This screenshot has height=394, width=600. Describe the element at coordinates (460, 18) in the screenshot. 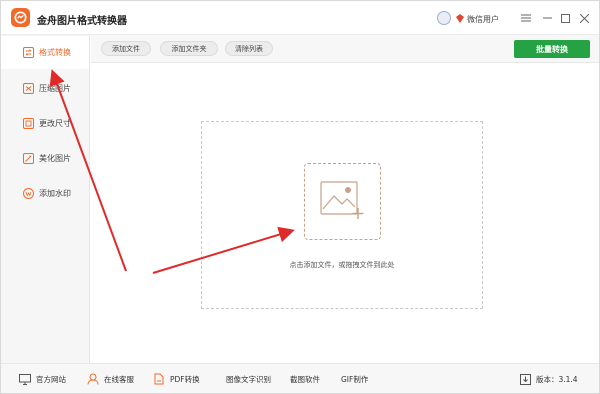

I see `vip-icon` at that location.